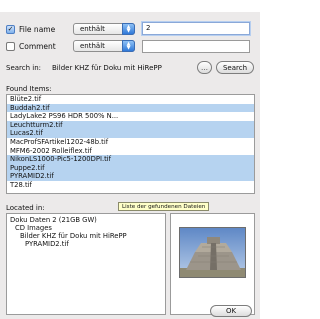 The height and width of the screenshot is (319, 320). I want to click on preview-pane, so click(212, 264).